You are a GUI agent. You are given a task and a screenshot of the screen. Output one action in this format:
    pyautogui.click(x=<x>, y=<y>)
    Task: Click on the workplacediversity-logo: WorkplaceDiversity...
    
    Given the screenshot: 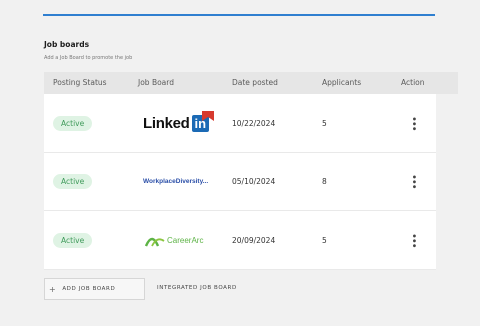 What is the action you would take?
    pyautogui.click(x=175, y=182)
    